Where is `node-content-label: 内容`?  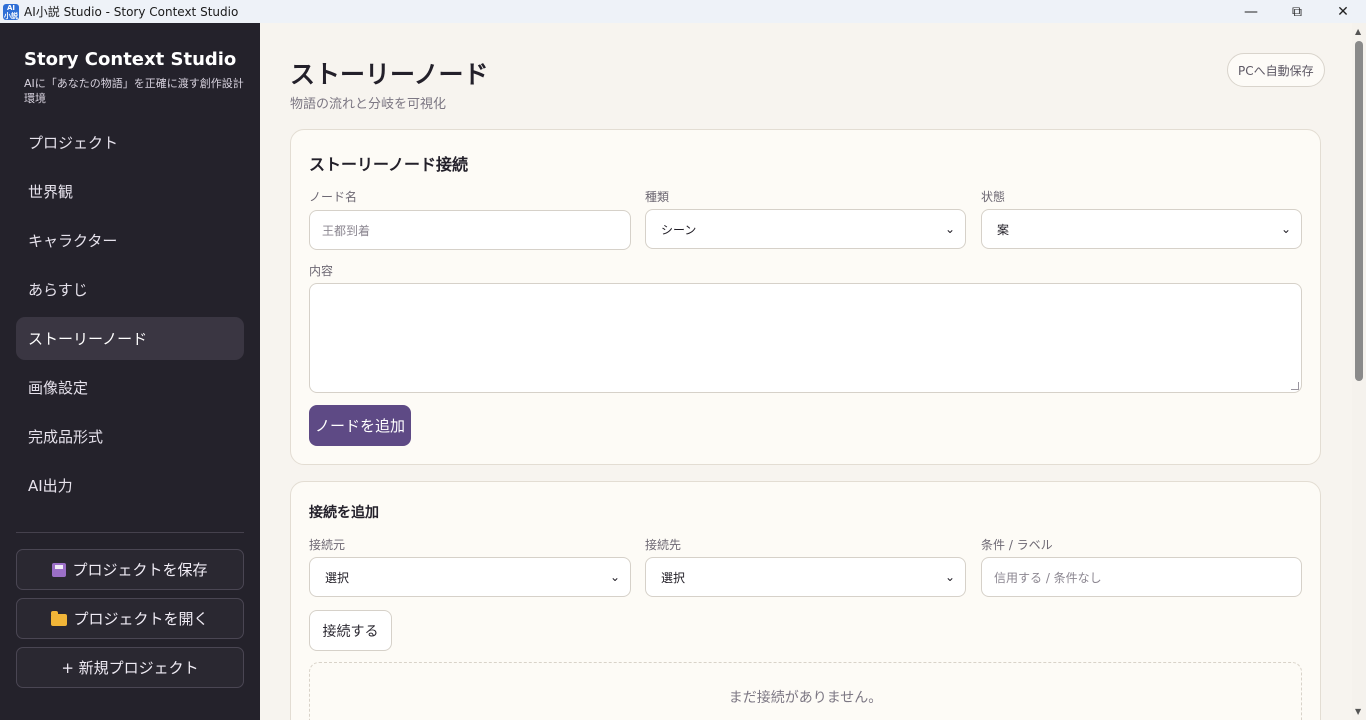 node-content-label: 内容 is located at coordinates (321, 271).